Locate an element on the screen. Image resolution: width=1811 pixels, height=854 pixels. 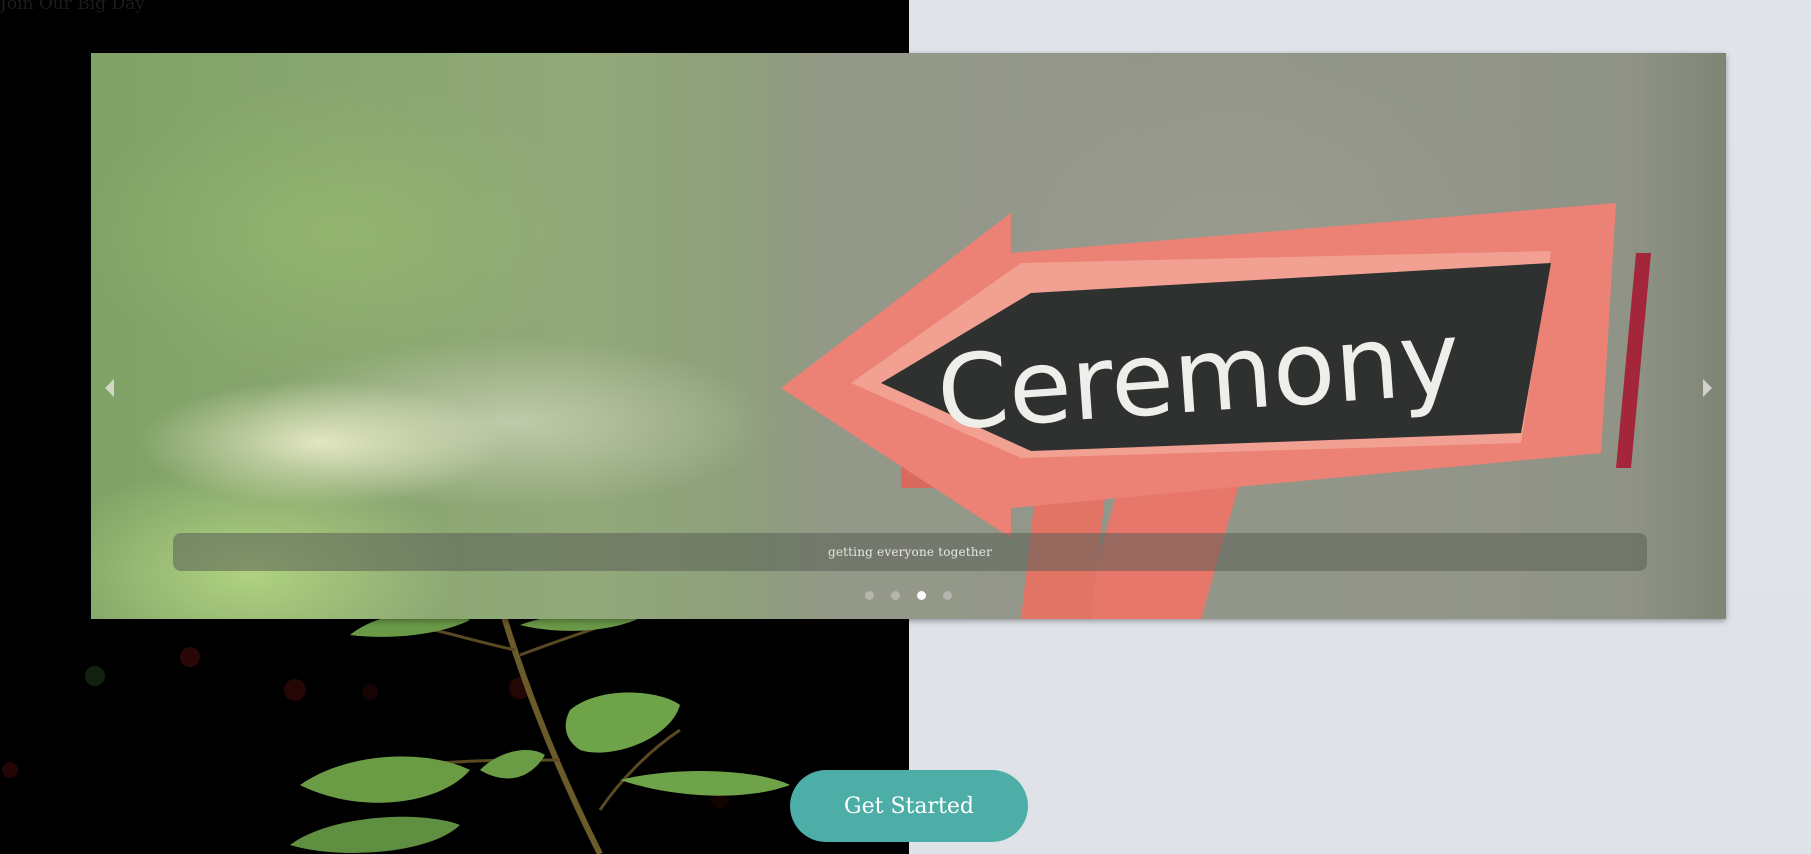
carousel-next-button is located at coordinates (1708, 388).